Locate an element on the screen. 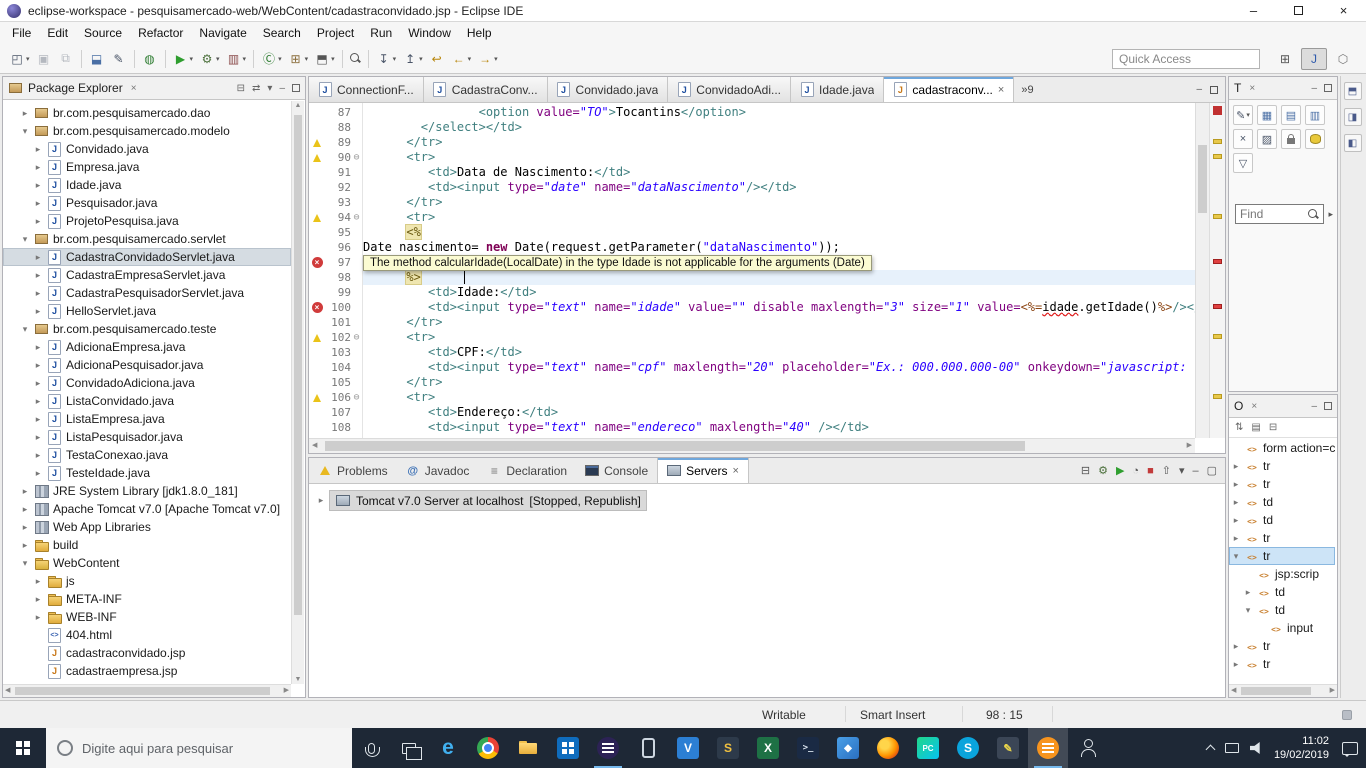  menu-file: File is located at coordinates (21, 33).